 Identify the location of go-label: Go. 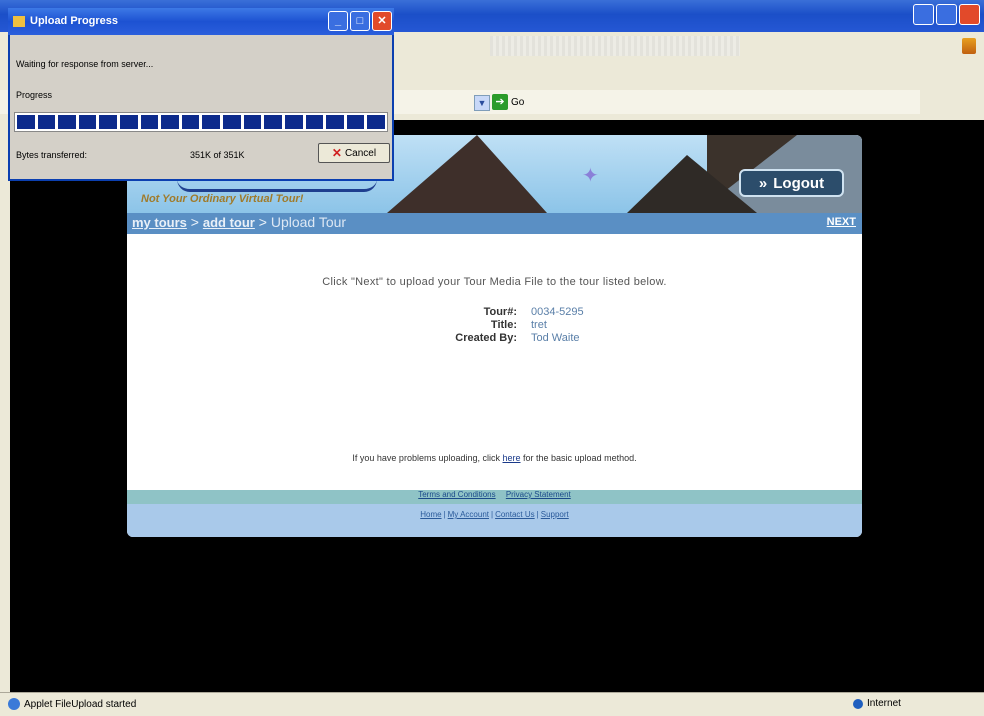
(518, 102).